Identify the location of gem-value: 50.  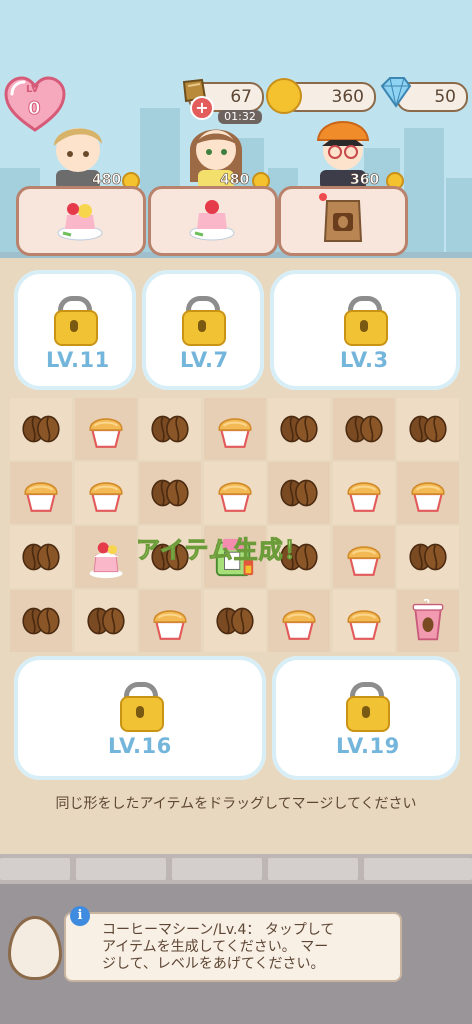
(445, 97).